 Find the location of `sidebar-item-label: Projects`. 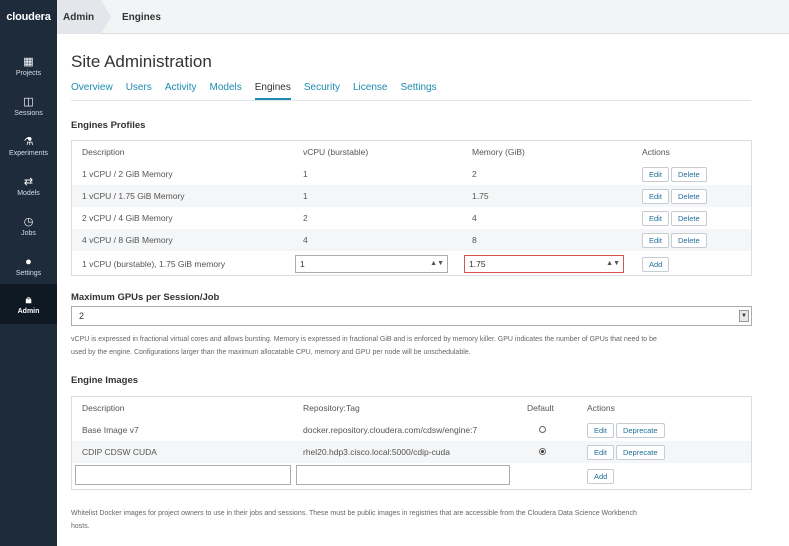

sidebar-item-label: Projects is located at coordinates (28, 73).